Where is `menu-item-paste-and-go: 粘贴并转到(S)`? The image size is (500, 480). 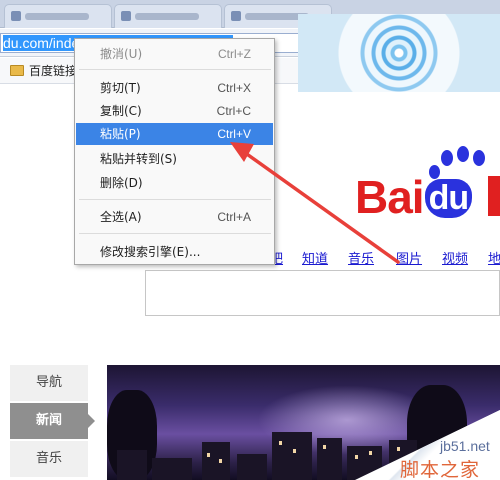 menu-item-paste-and-go: 粘贴并转到(S) is located at coordinates (174, 159).